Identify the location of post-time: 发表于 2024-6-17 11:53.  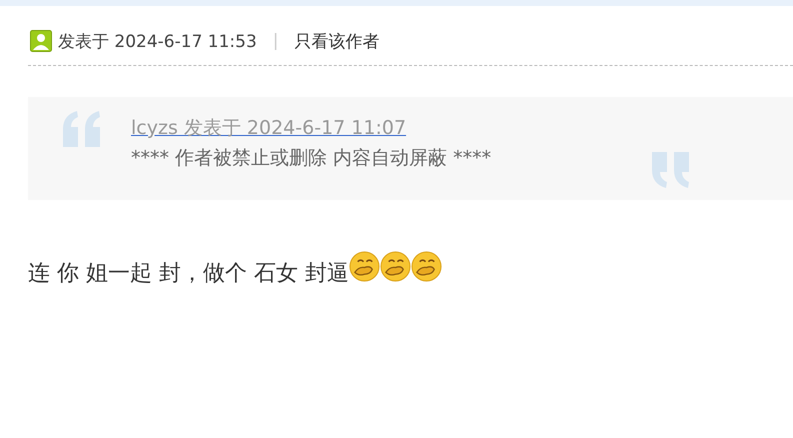
(157, 41).